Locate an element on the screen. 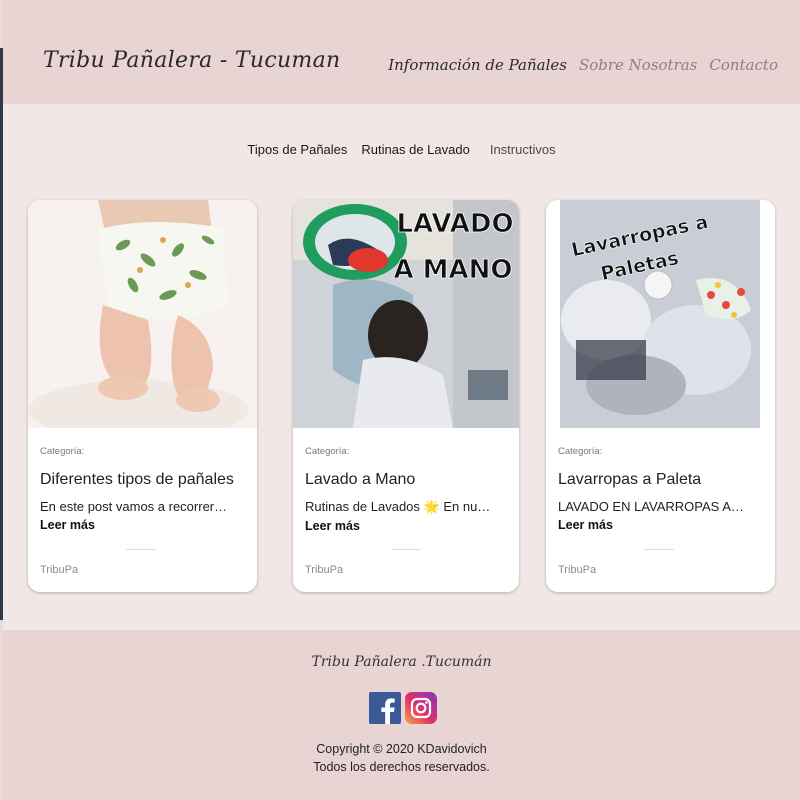 The width and height of the screenshot is (800, 800). site-brand: Tribu Pañalera - Tucuman is located at coordinates (191, 60).